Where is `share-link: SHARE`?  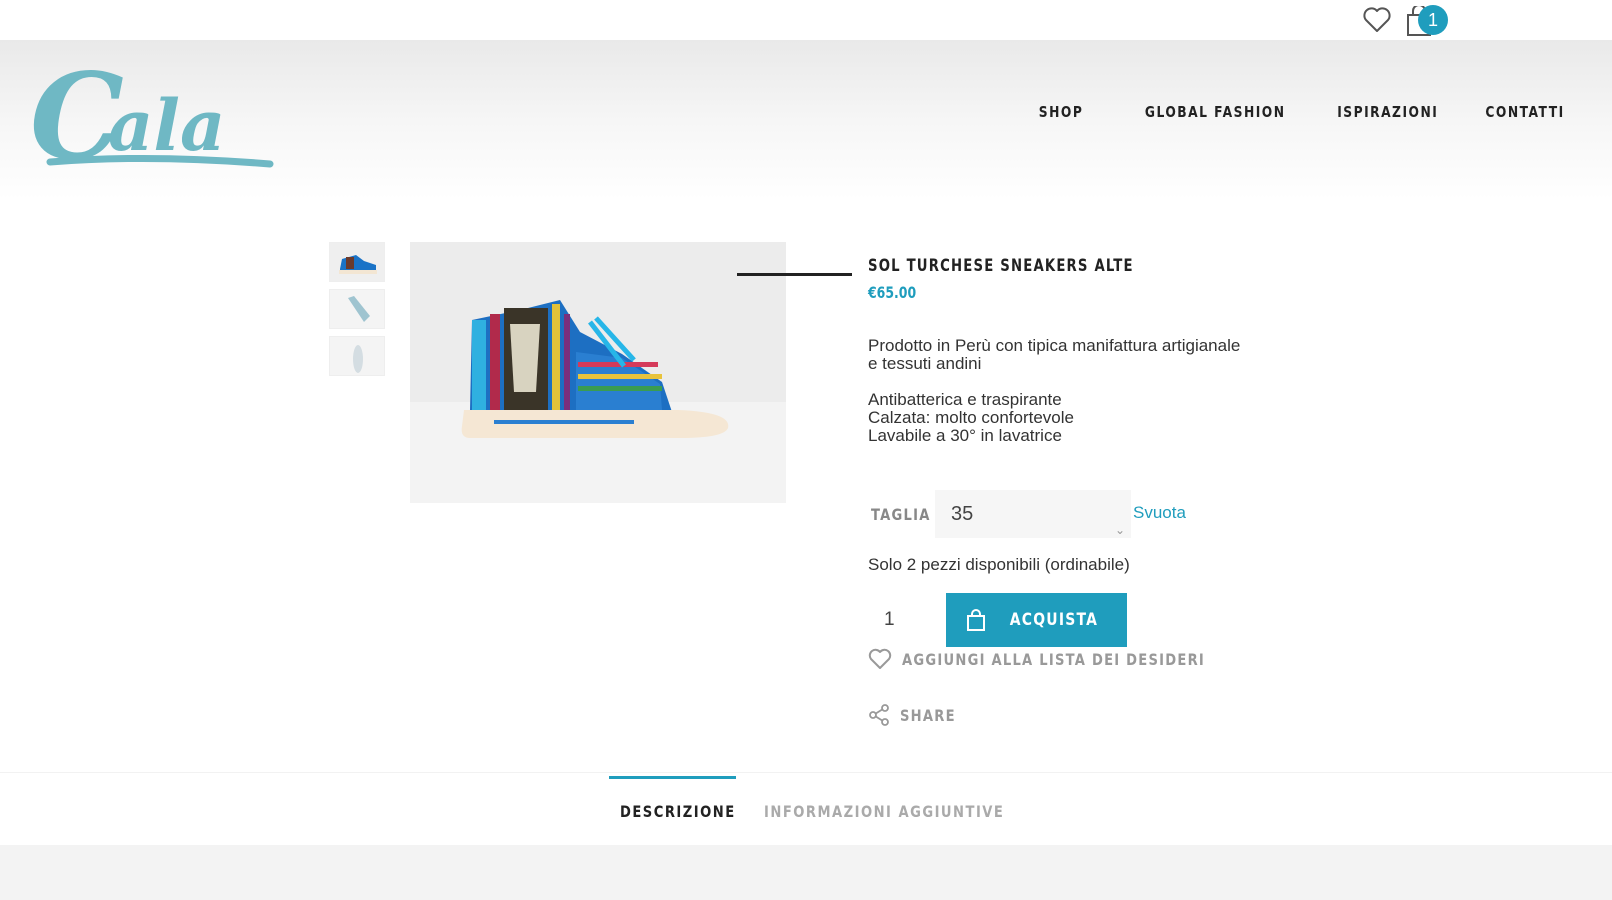 share-link: SHARE is located at coordinates (918, 715).